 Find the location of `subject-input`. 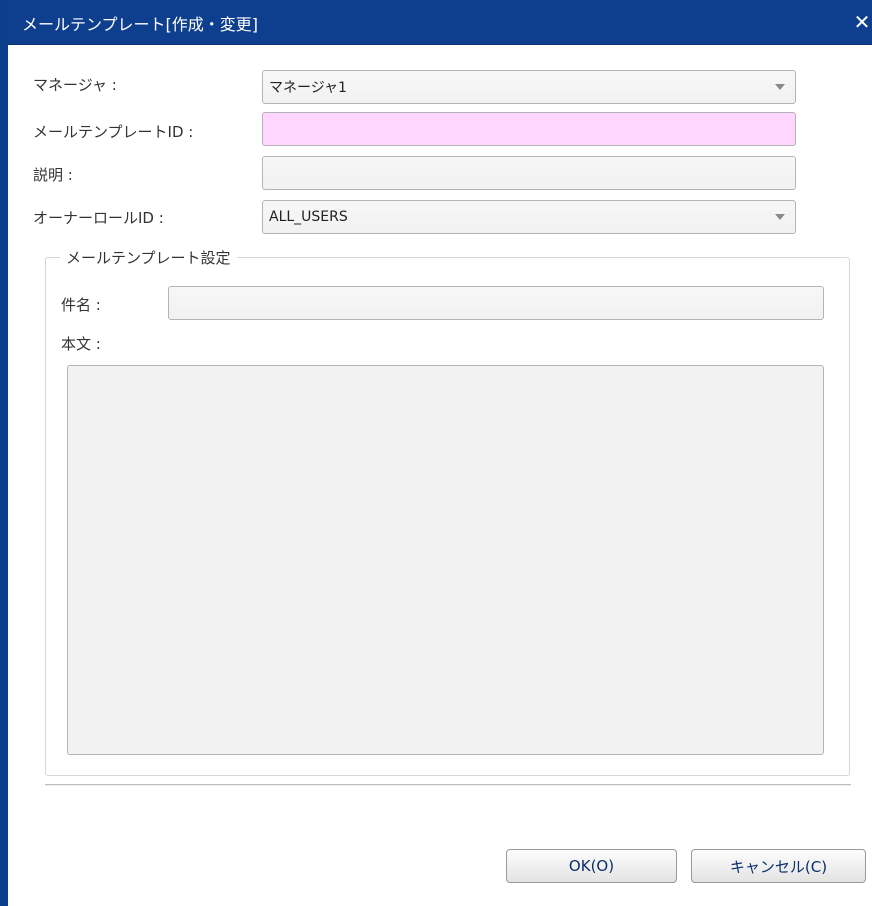

subject-input is located at coordinates (496, 303).